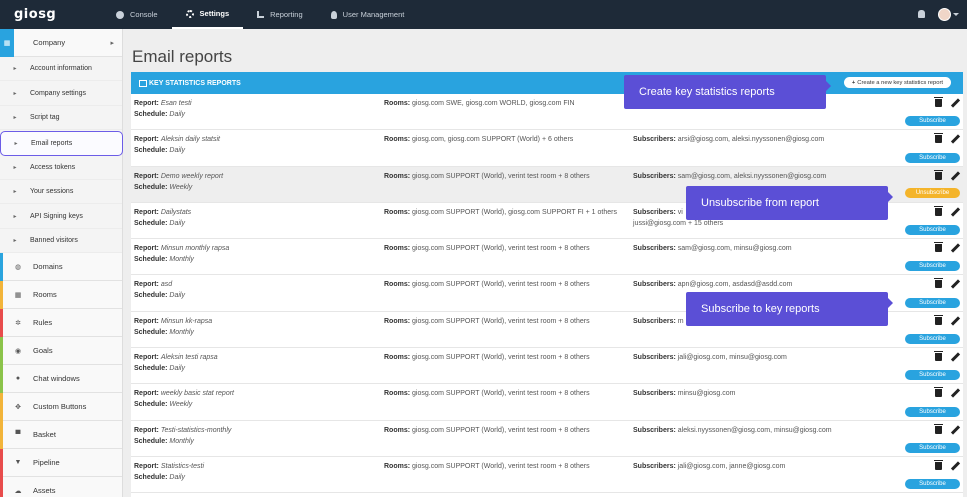 Image resolution: width=967 pixels, height=497 pixels. What do you see at coordinates (944, 14) in the screenshot?
I see `user-avatar` at bounding box center [944, 14].